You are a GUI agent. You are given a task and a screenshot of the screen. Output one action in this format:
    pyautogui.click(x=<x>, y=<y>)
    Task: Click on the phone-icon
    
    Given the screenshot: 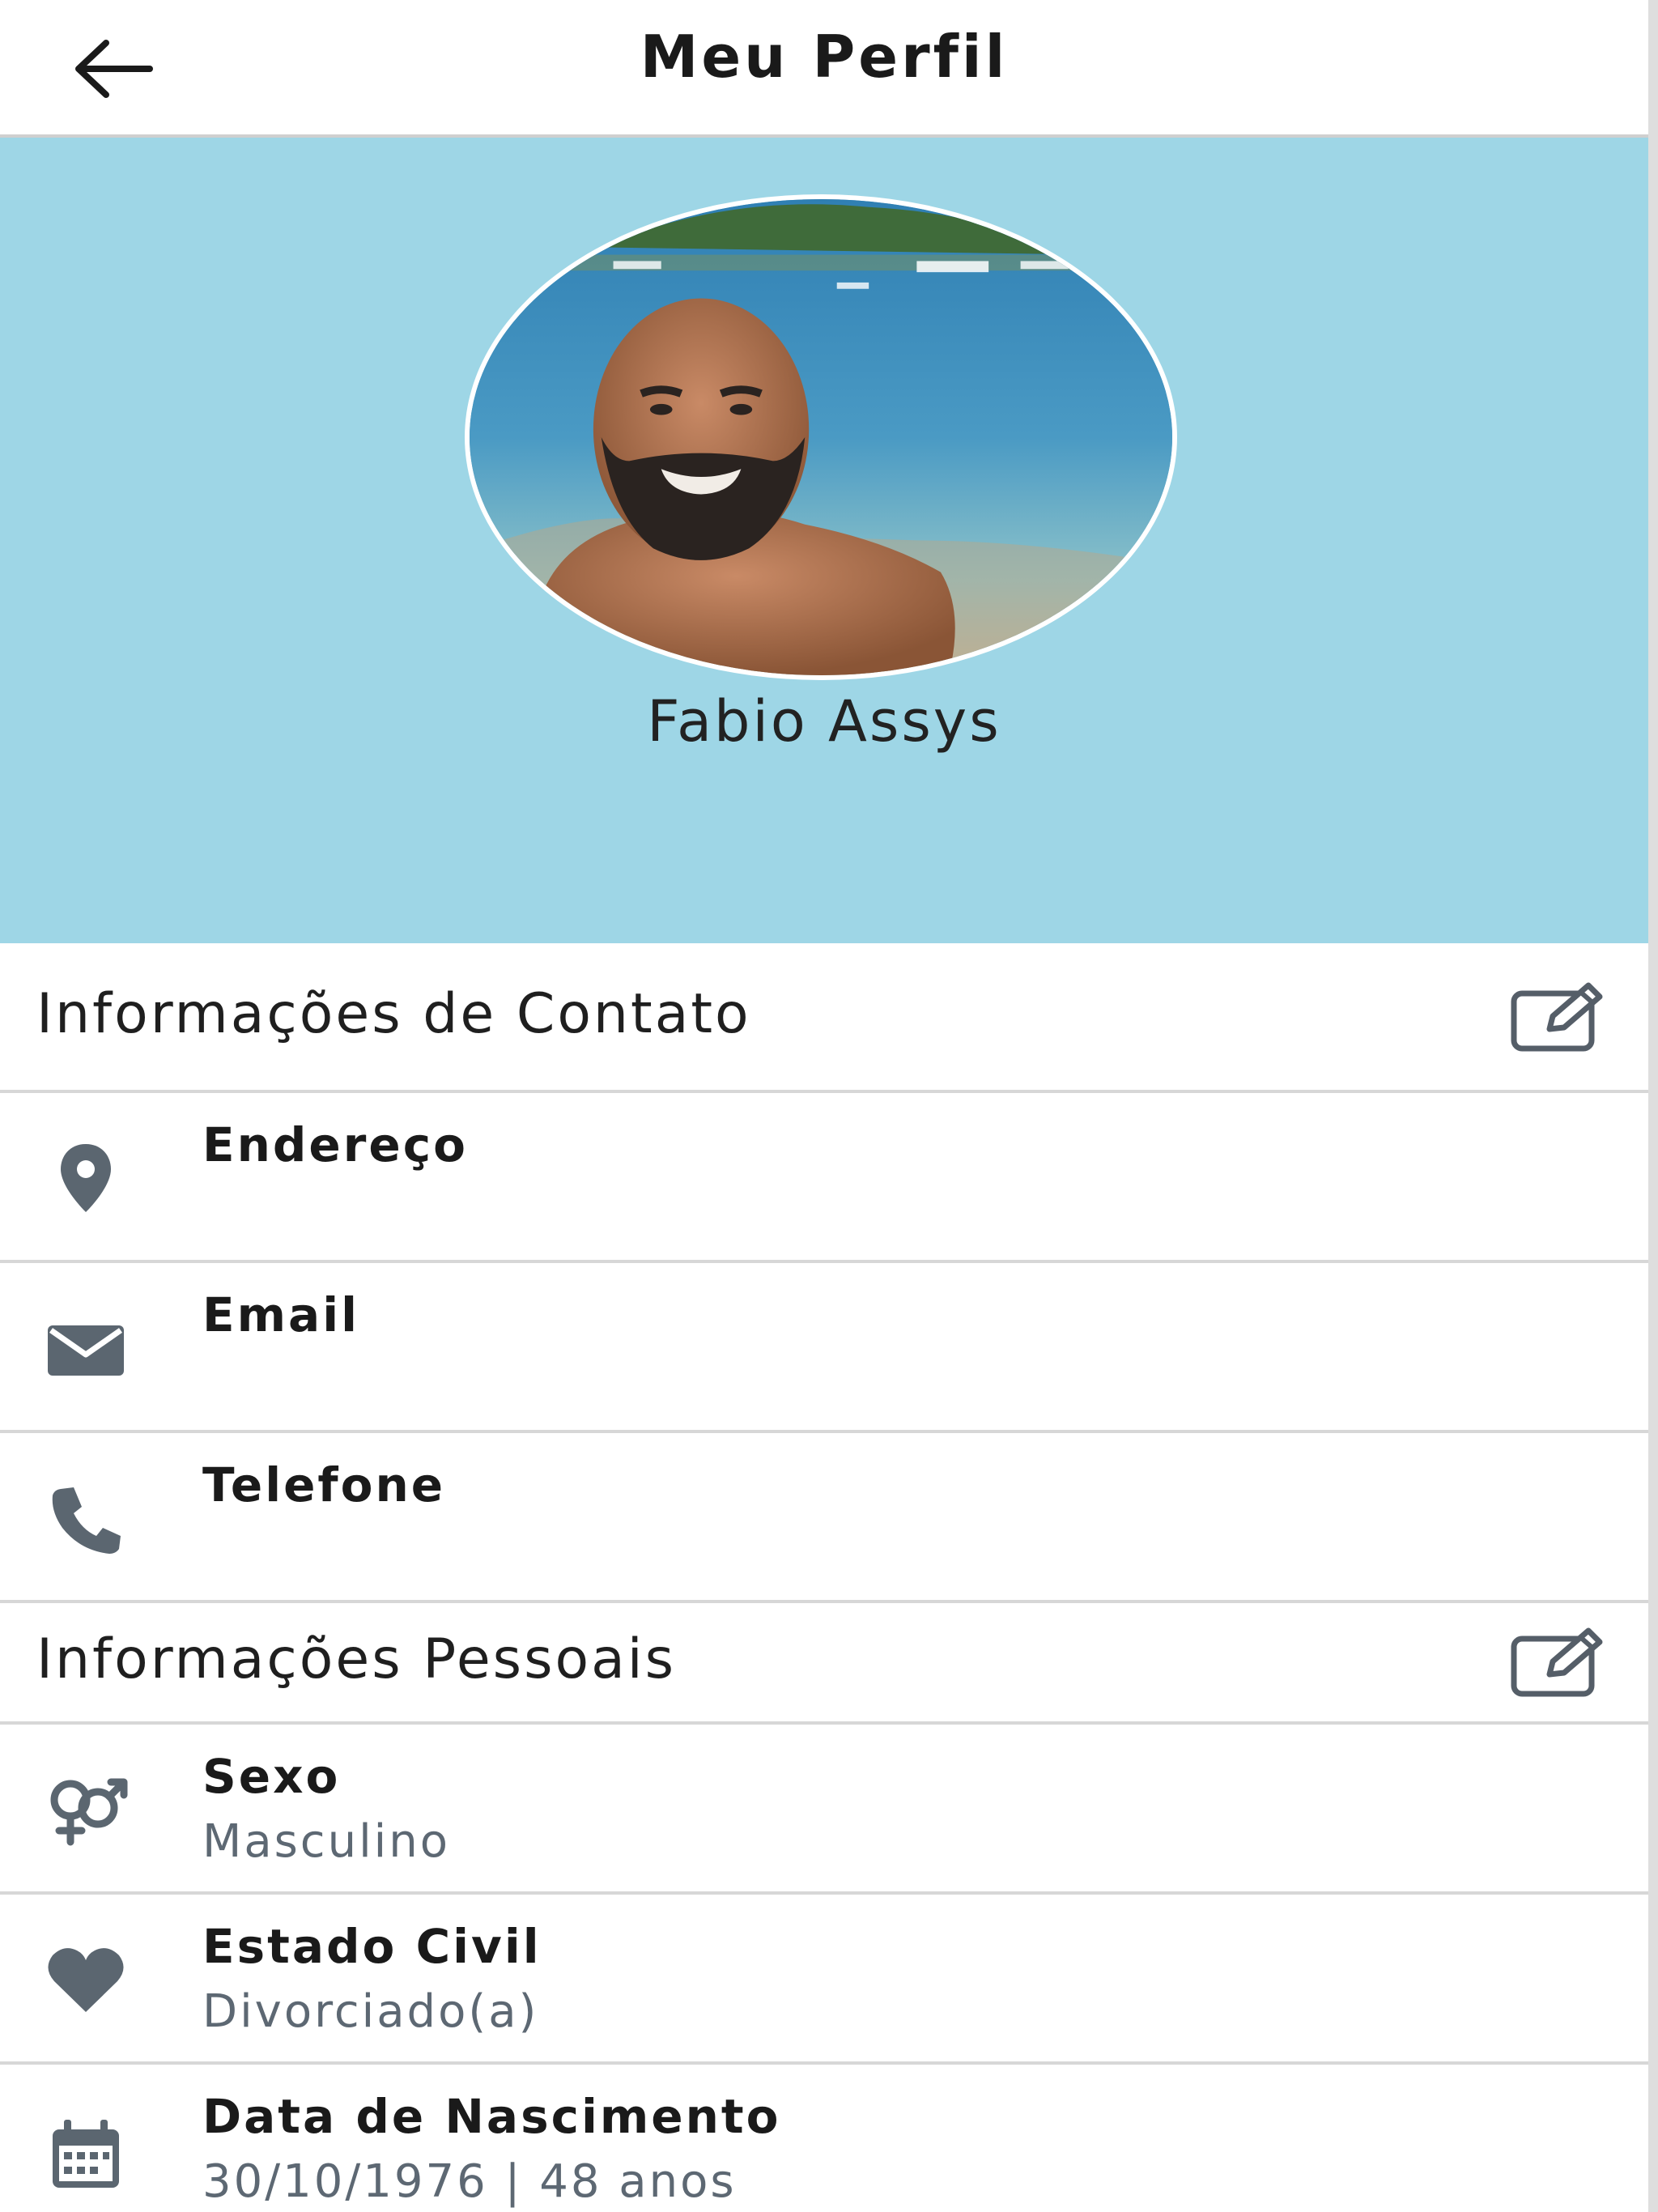 What is the action you would take?
    pyautogui.click(x=86, y=1521)
    